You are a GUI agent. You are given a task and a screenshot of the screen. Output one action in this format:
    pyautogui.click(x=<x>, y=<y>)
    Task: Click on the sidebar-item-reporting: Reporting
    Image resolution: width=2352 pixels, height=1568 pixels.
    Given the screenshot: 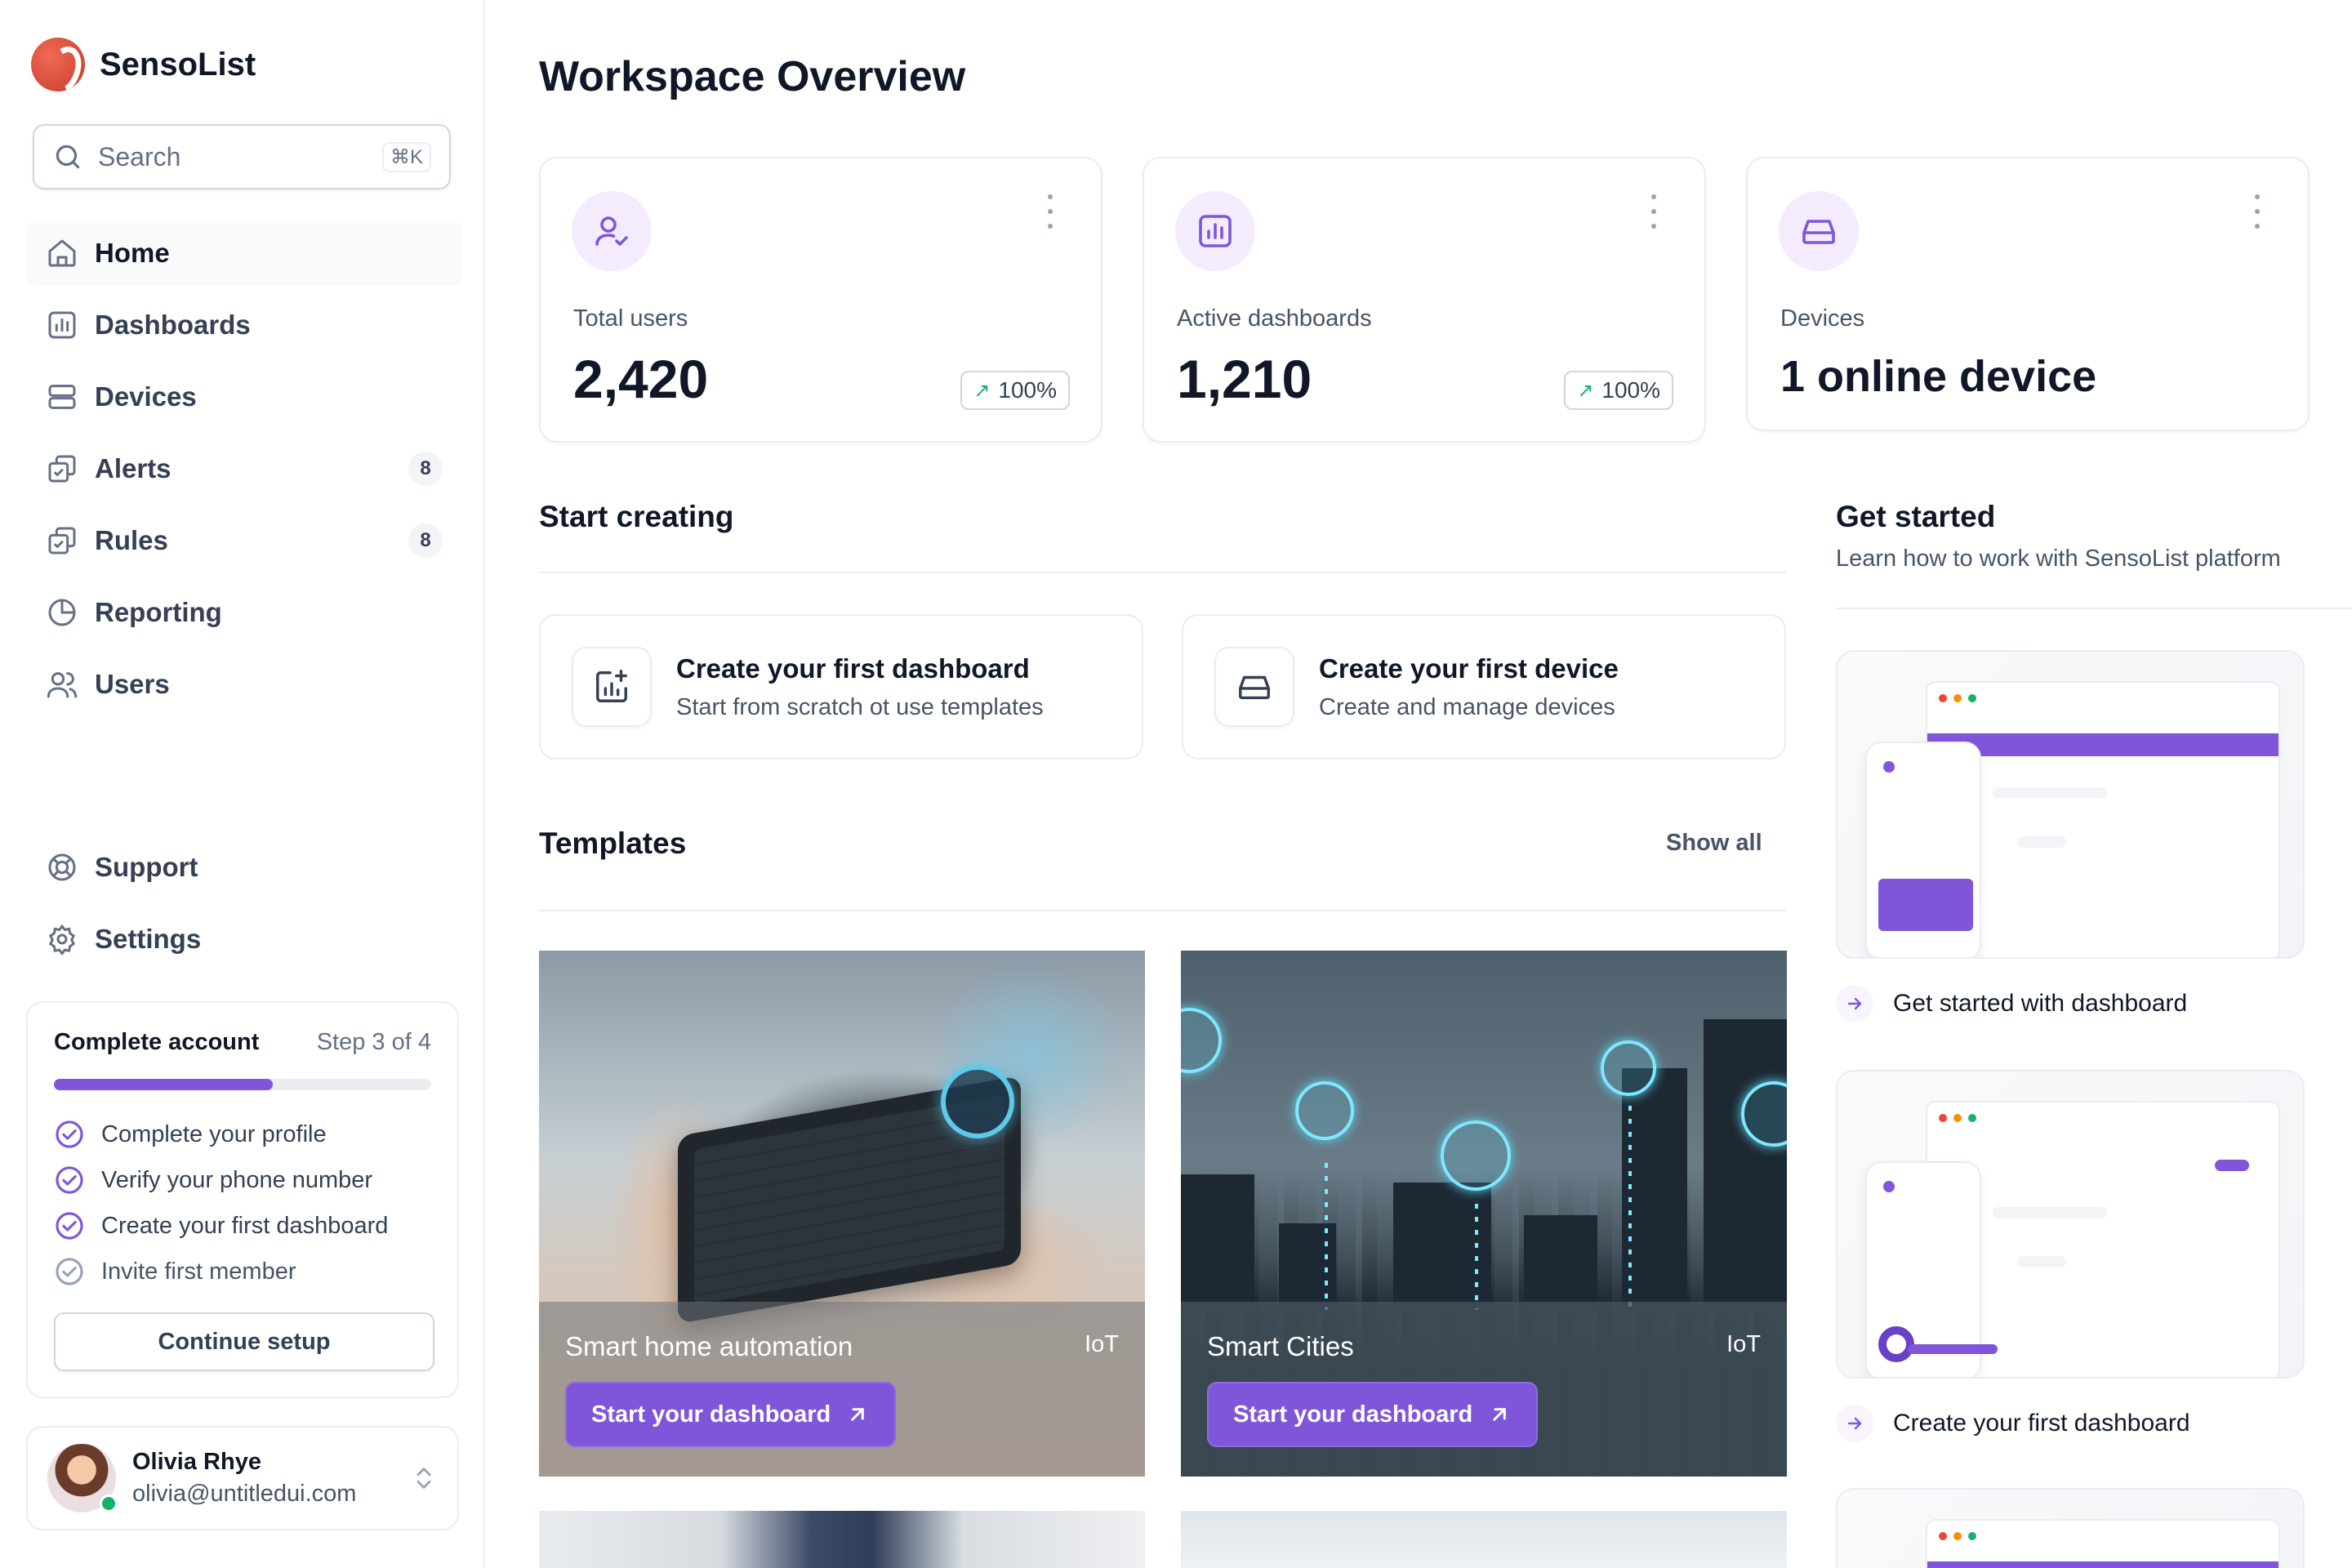 What is the action you would take?
    pyautogui.click(x=244, y=612)
    